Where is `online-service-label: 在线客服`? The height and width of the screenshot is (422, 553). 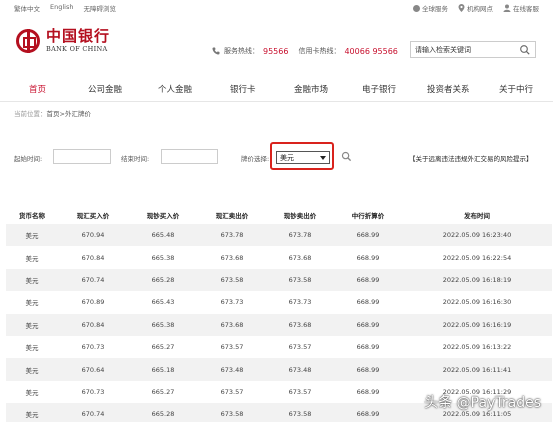 online-service-label: 在线客服 is located at coordinates (526, 9).